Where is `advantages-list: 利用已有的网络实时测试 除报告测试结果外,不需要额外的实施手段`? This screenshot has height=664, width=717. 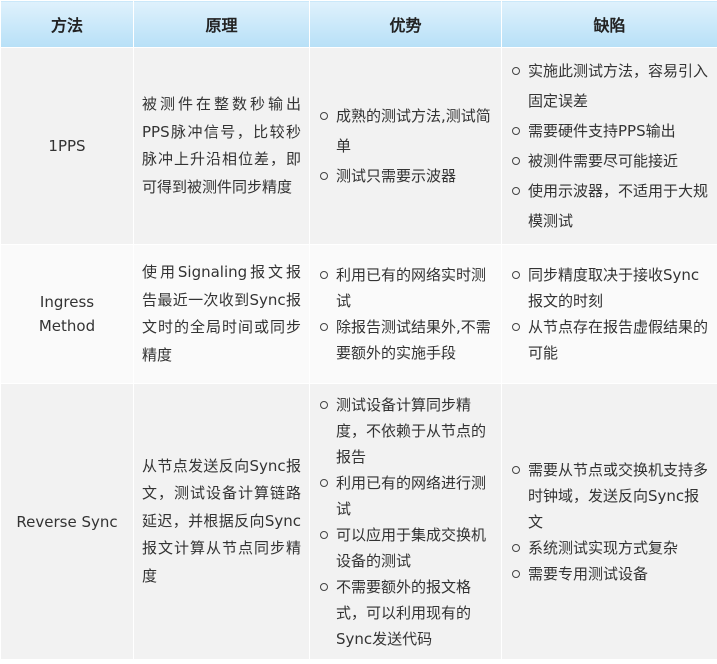
advantages-list: 利用已有的网络实时测试 除报告测试结果外,不需要额外的实施手段 is located at coordinates (405, 314).